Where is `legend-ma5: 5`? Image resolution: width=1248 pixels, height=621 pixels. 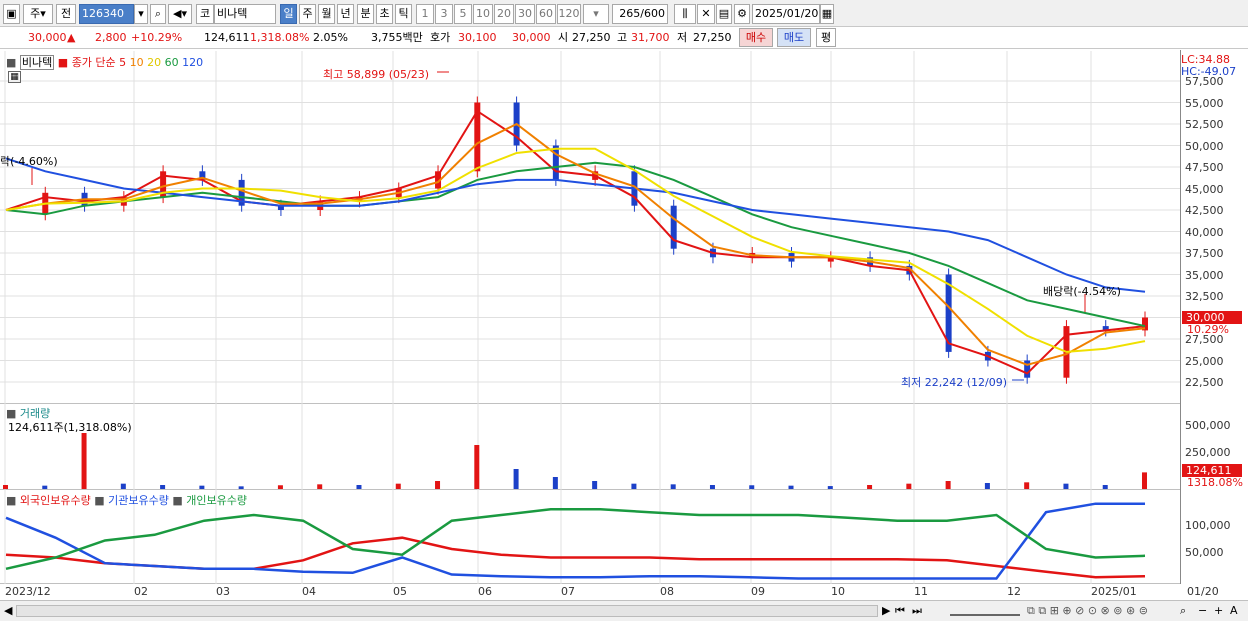 legend-ma5: 5 is located at coordinates (123, 62).